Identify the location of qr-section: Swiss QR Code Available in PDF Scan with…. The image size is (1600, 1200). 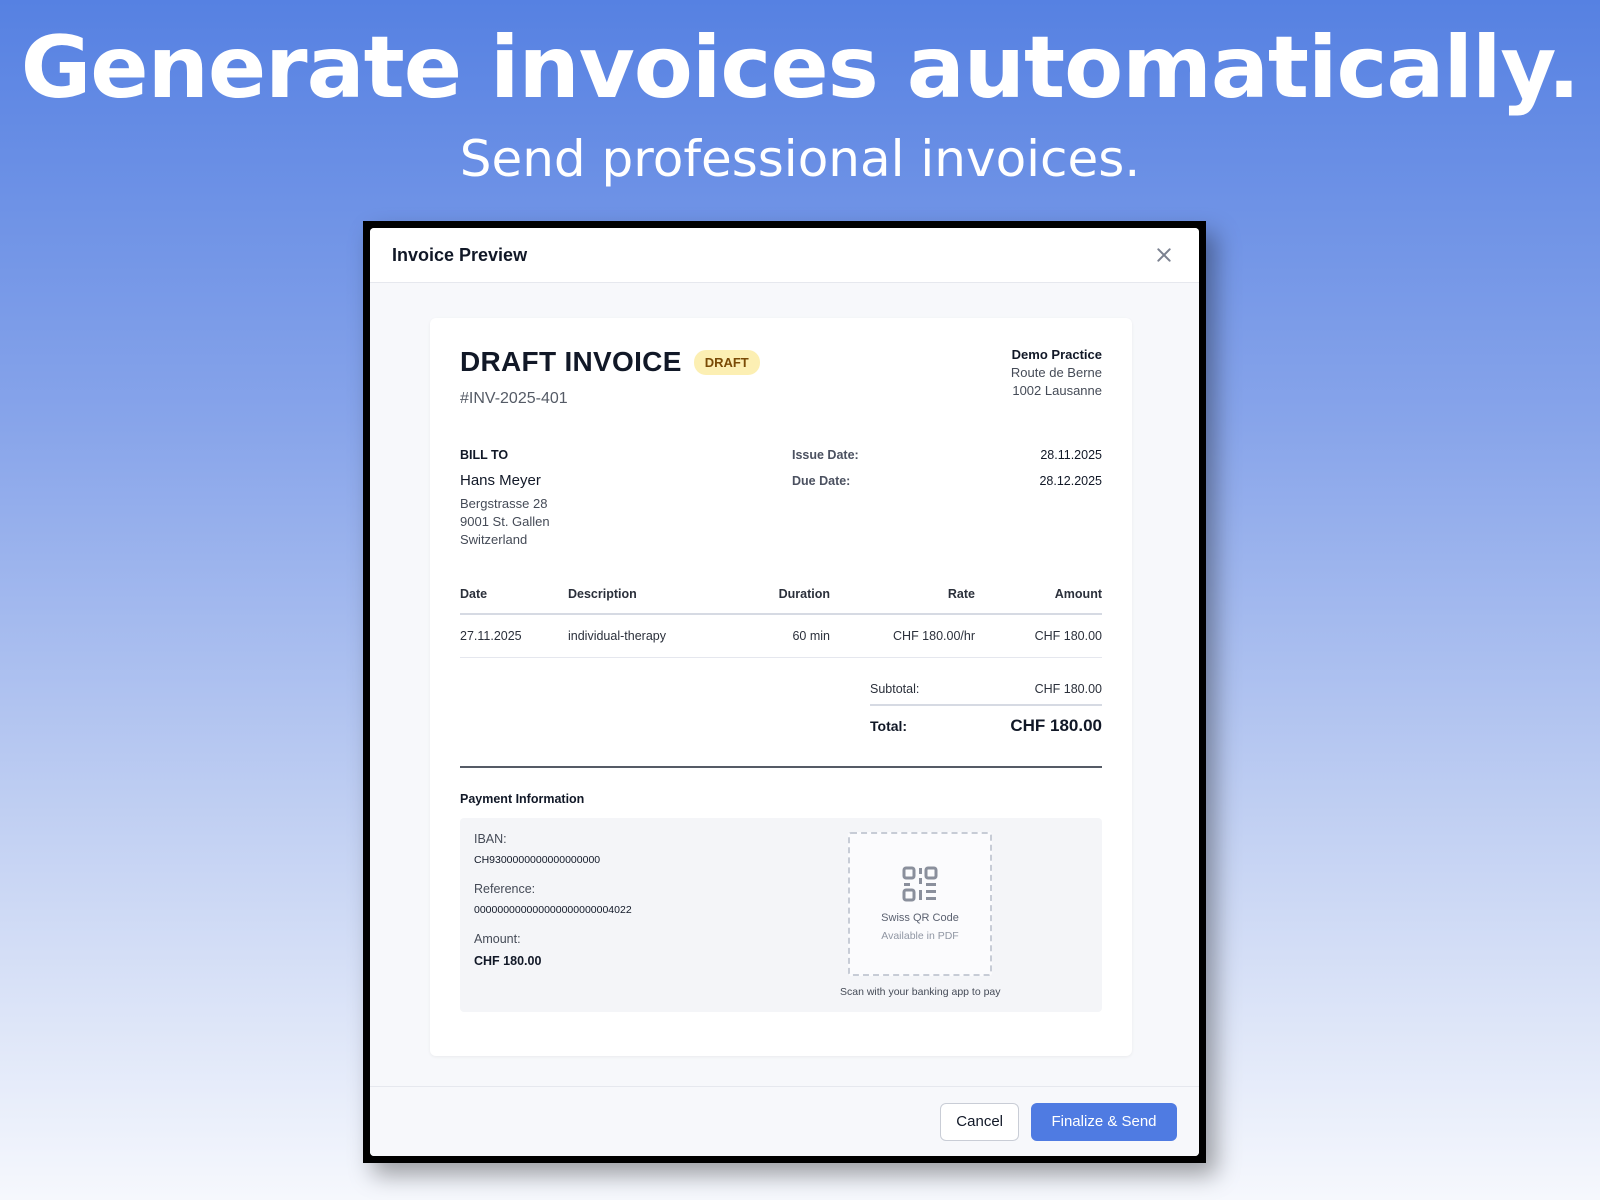
(920, 915).